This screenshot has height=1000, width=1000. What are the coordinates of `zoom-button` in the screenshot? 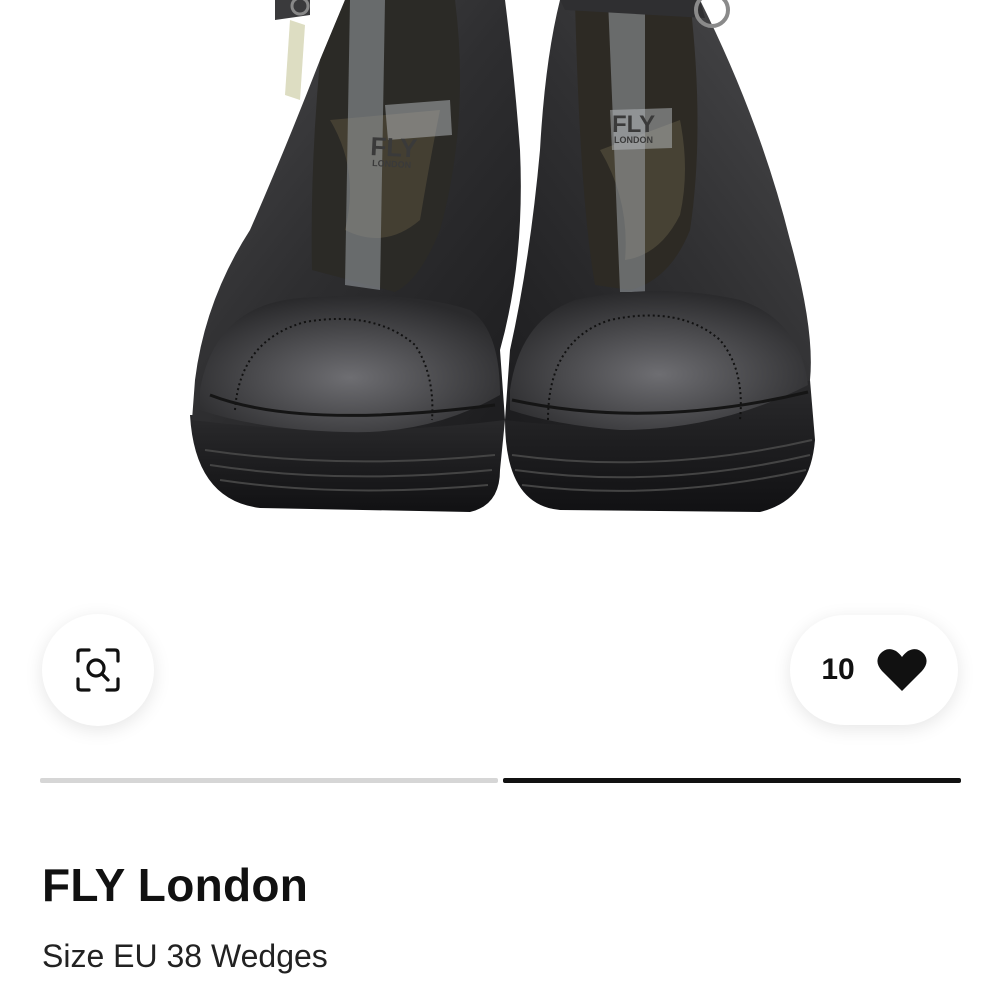 It's located at (98, 670).